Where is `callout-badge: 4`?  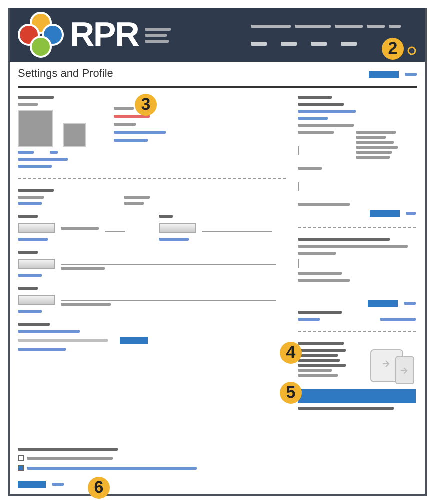
callout-badge: 4 is located at coordinates (291, 353).